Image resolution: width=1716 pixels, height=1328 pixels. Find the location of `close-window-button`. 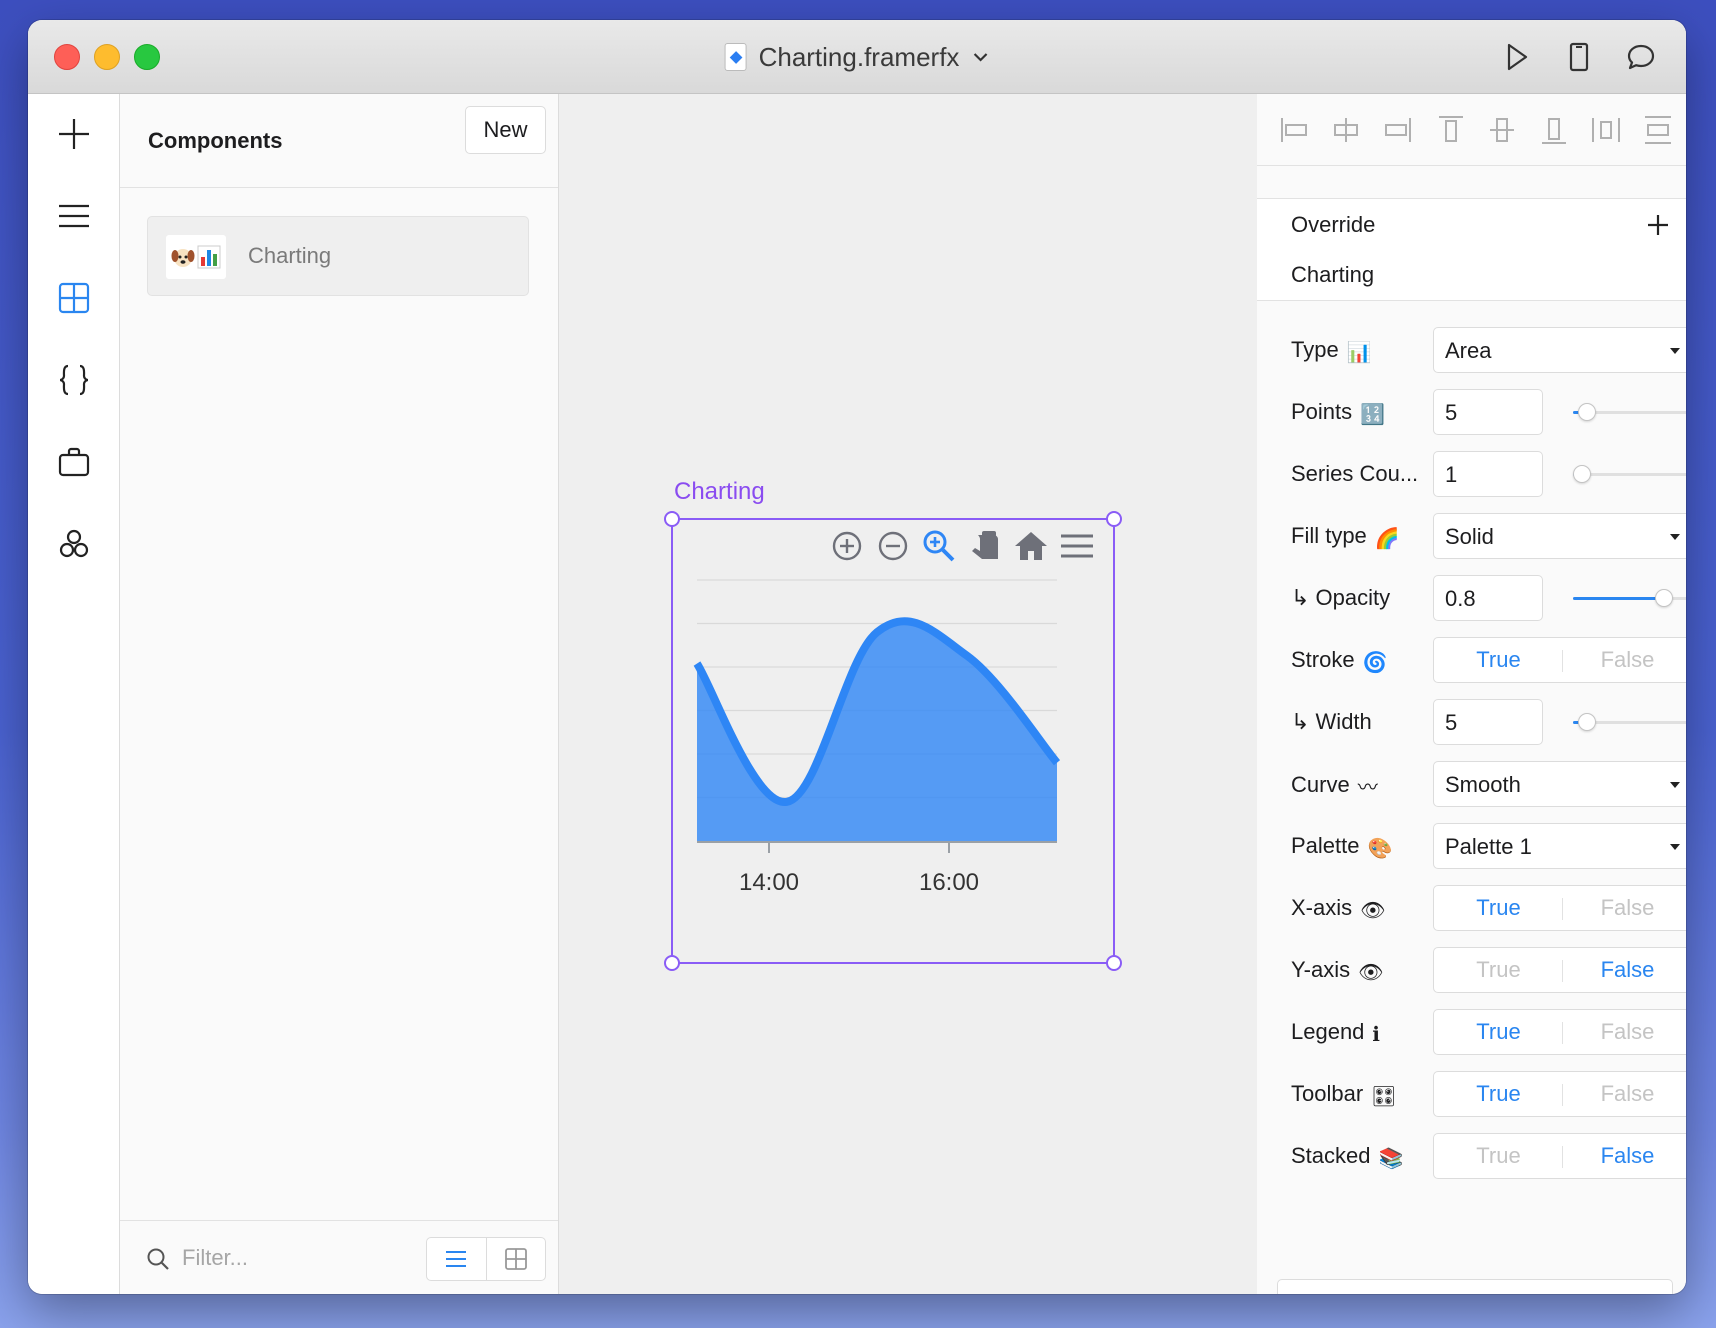

close-window-button is located at coordinates (67, 57).